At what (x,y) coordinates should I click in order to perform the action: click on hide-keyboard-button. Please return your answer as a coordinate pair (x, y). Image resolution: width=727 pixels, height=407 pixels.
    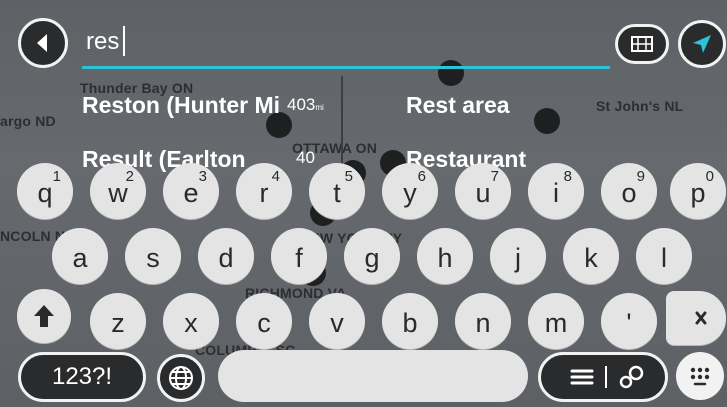
    Looking at the image, I should click on (700, 376).